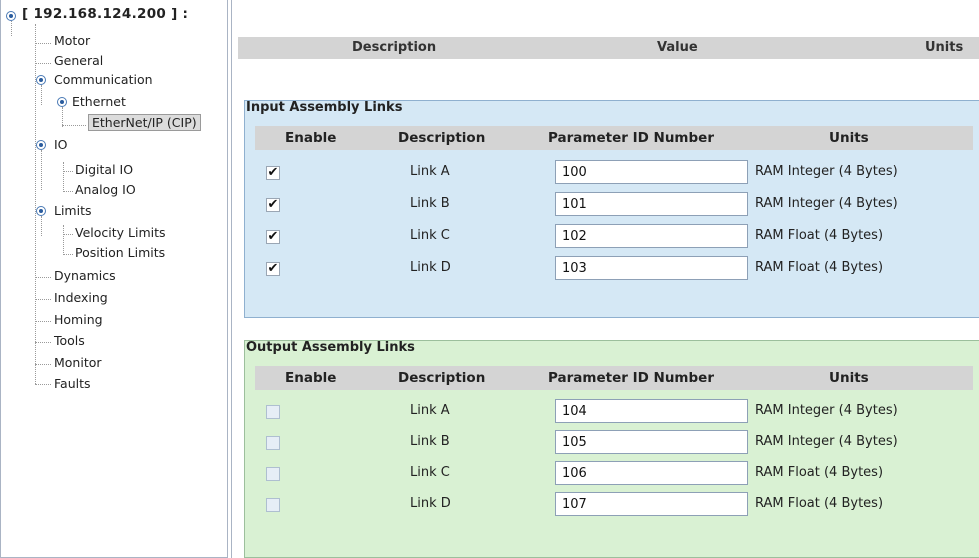 The width and height of the screenshot is (979, 558). What do you see at coordinates (608, 48) in the screenshot?
I see `parameter-header-bar: Description Value Units` at bounding box center [608, 48].